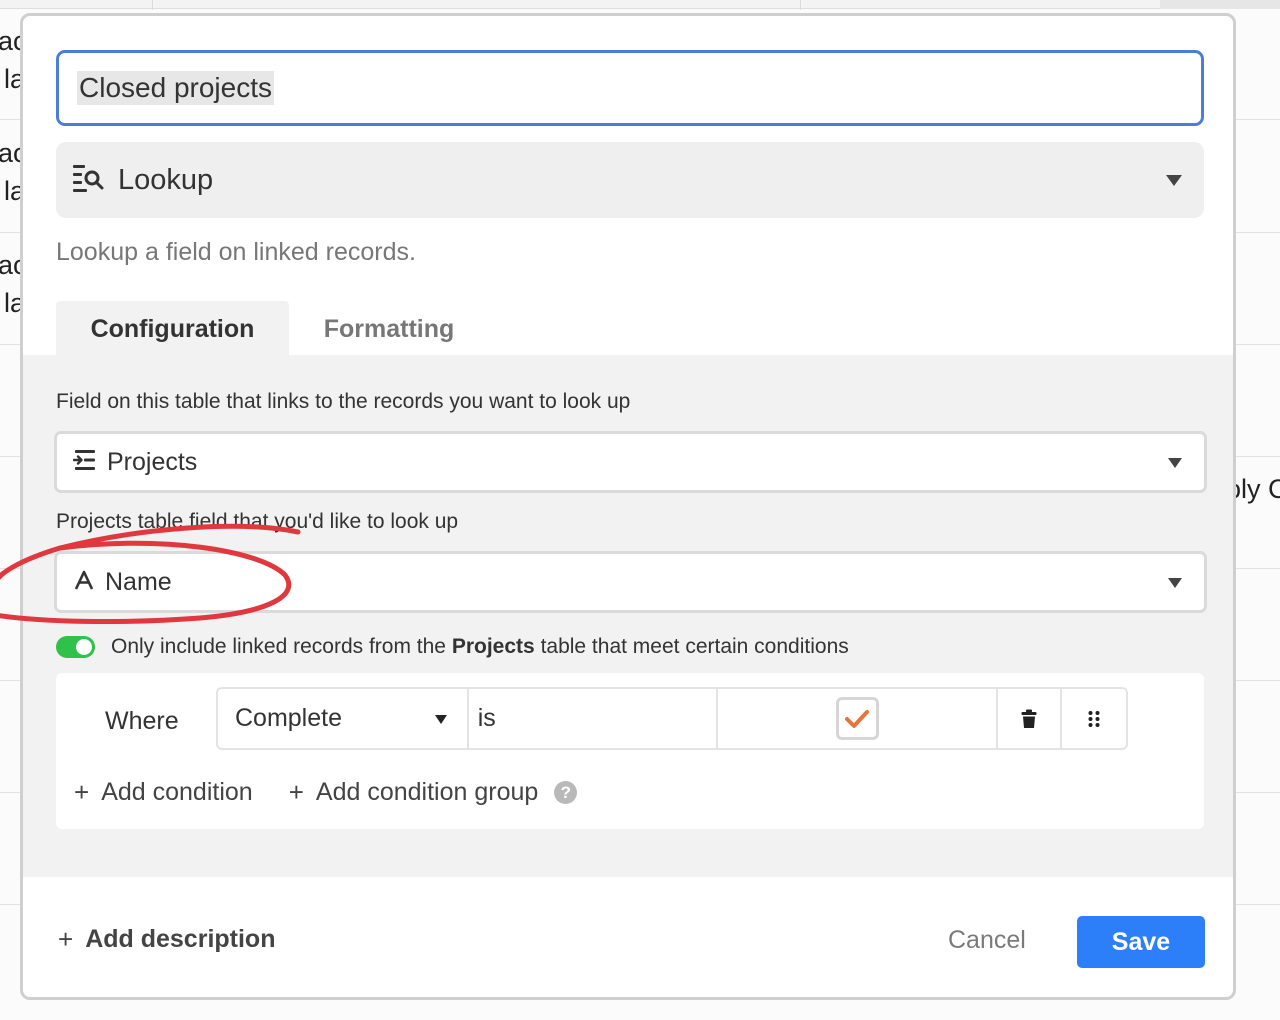 Image resolution: width=1280 pixels, height=1020 pixels. I want to click on toggle-table-name: Projects, so click(493, 646).